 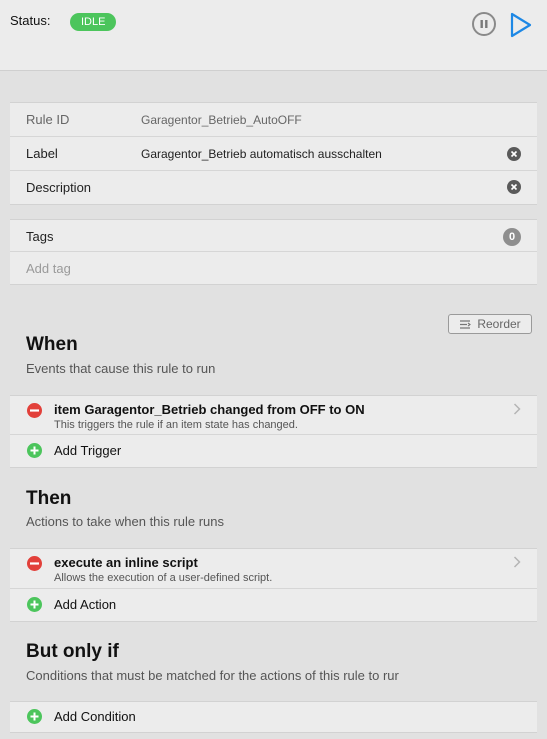 I want to click on description-row: Description, so click(x=273, y=187).